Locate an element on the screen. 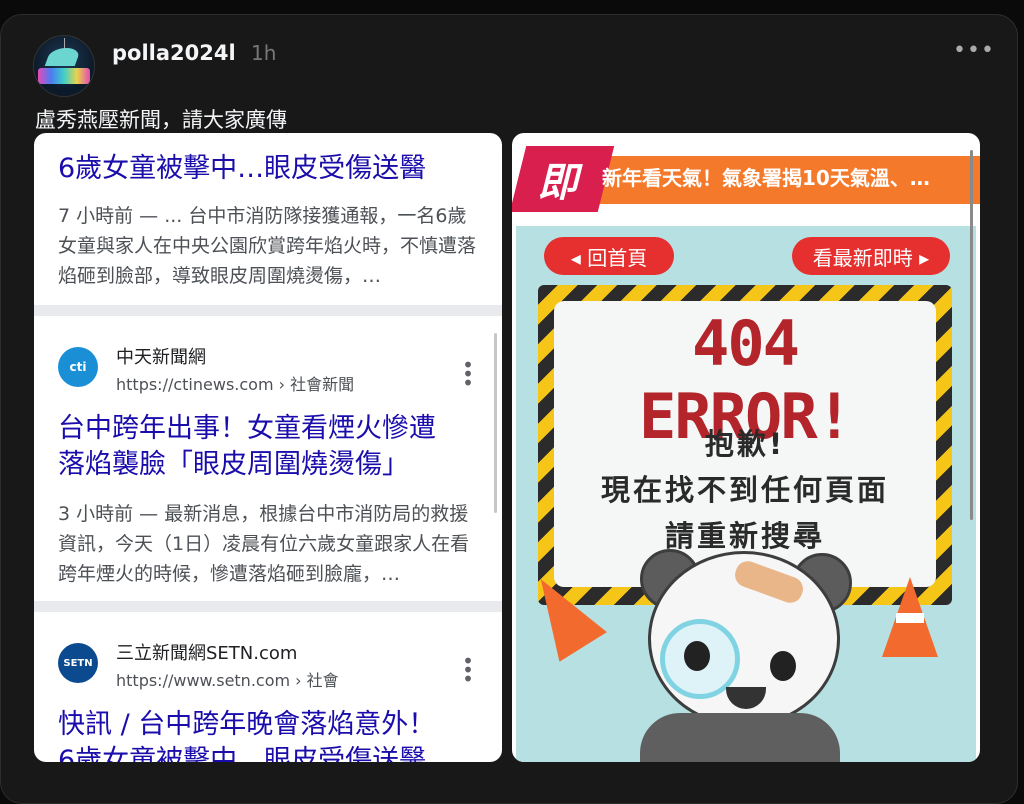 The width and height of the screenshot is (1024, 804). error-instruction: 請重新搜尋 is located at coordinates (744, 536).